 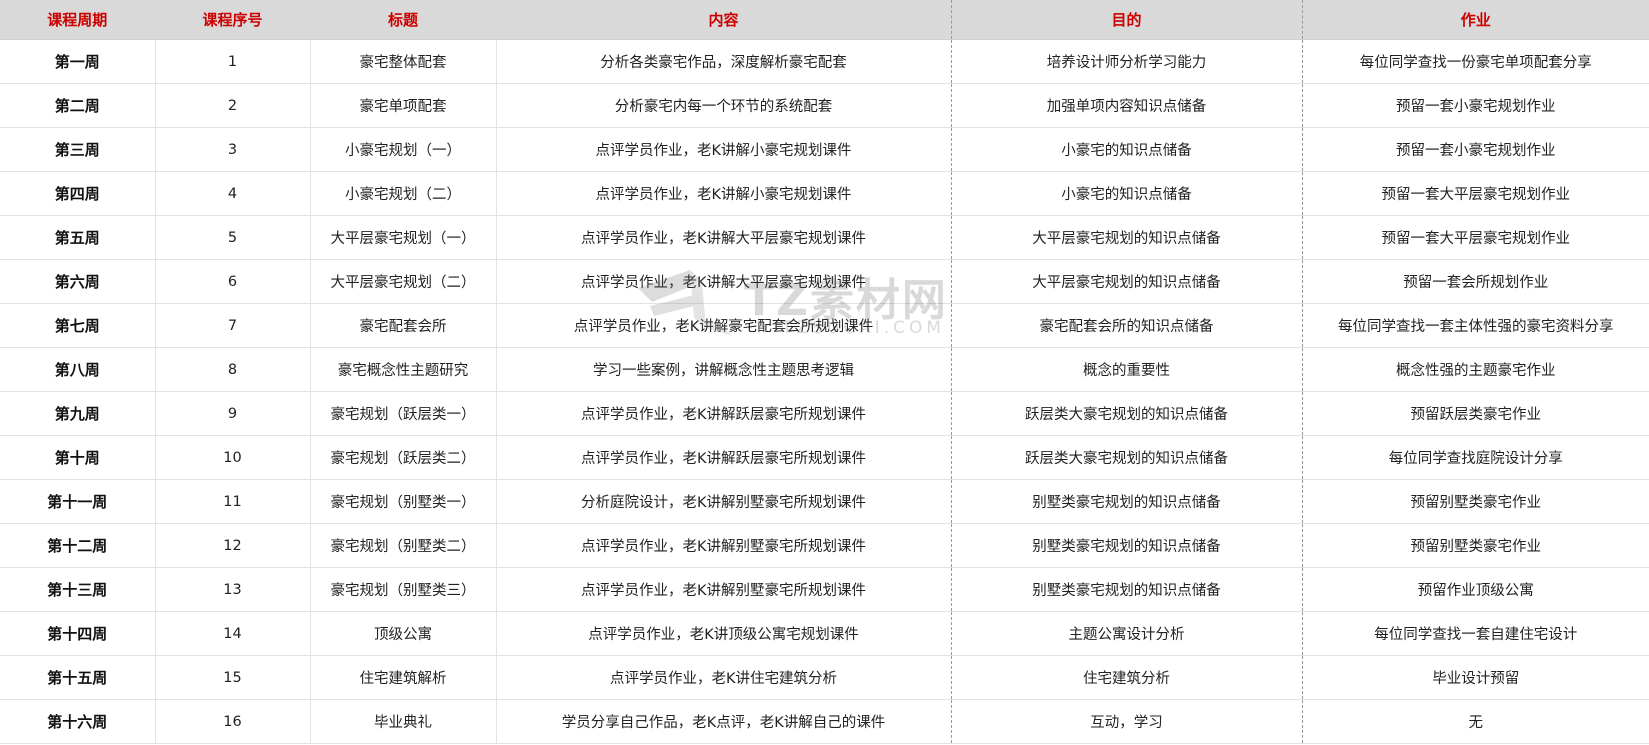 What do you see at coordinates (1475, 281) in the screenshot?
I see `cell-homework: 预留一套会所规划作业` at bounding box center [1475, 281].